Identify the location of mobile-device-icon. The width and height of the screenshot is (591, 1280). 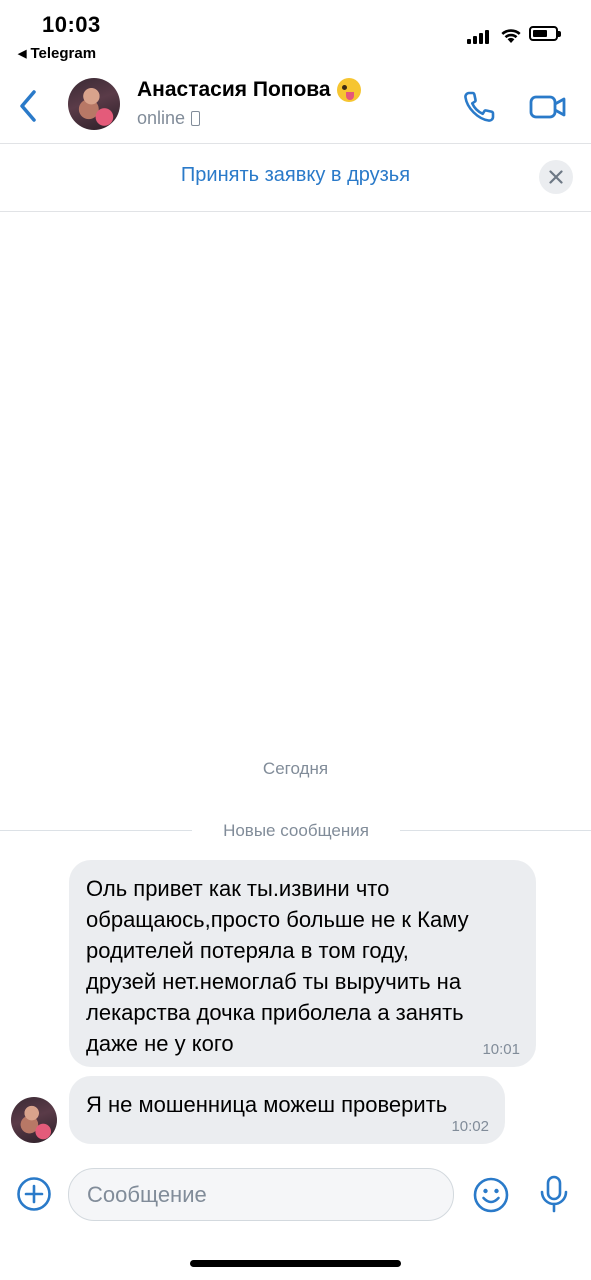
(196, 118).